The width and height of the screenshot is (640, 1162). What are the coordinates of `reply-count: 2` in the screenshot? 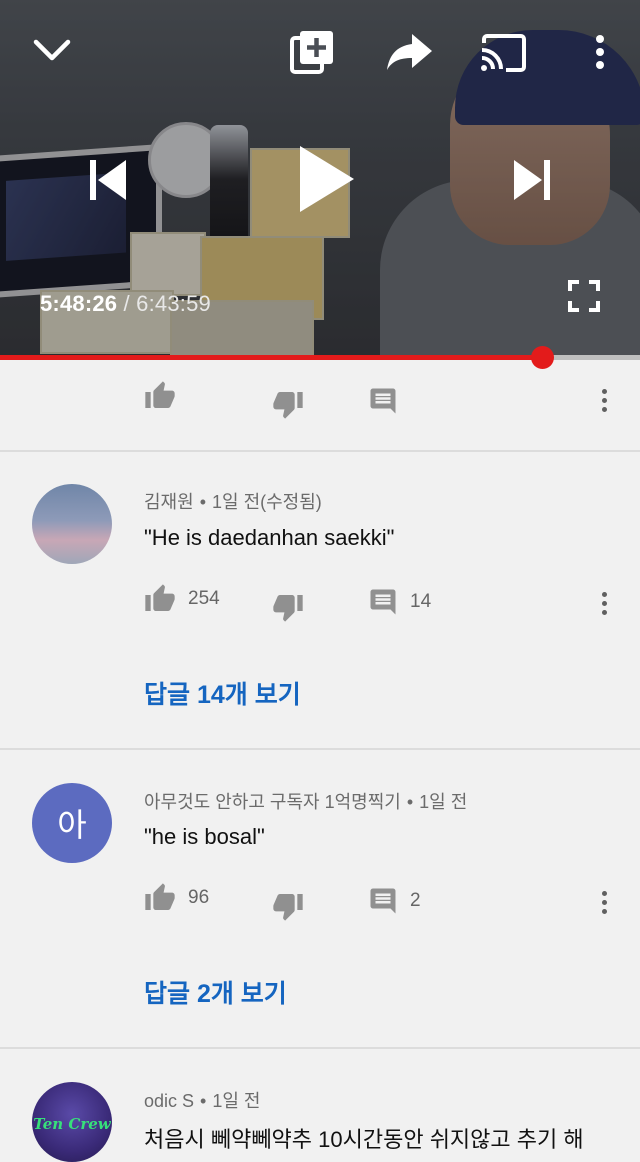 It's located at (415, 900).